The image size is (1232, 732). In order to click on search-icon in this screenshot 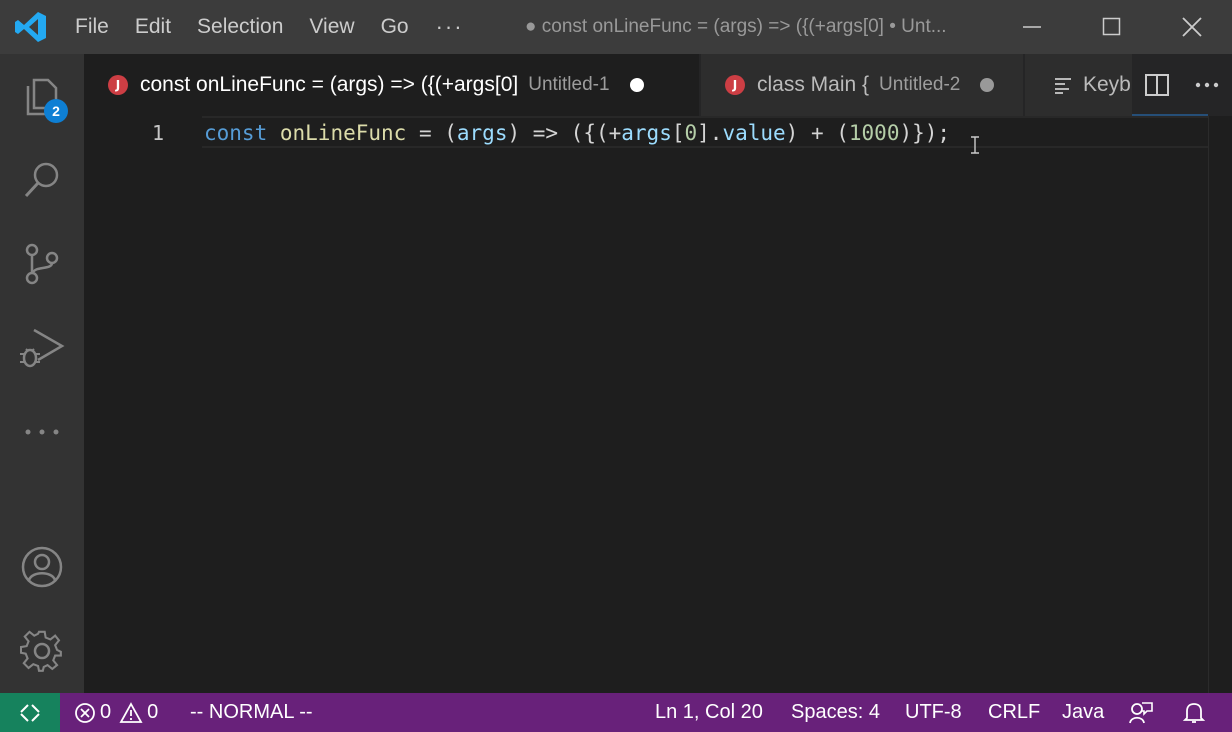, I will do `click(41, 180)`.